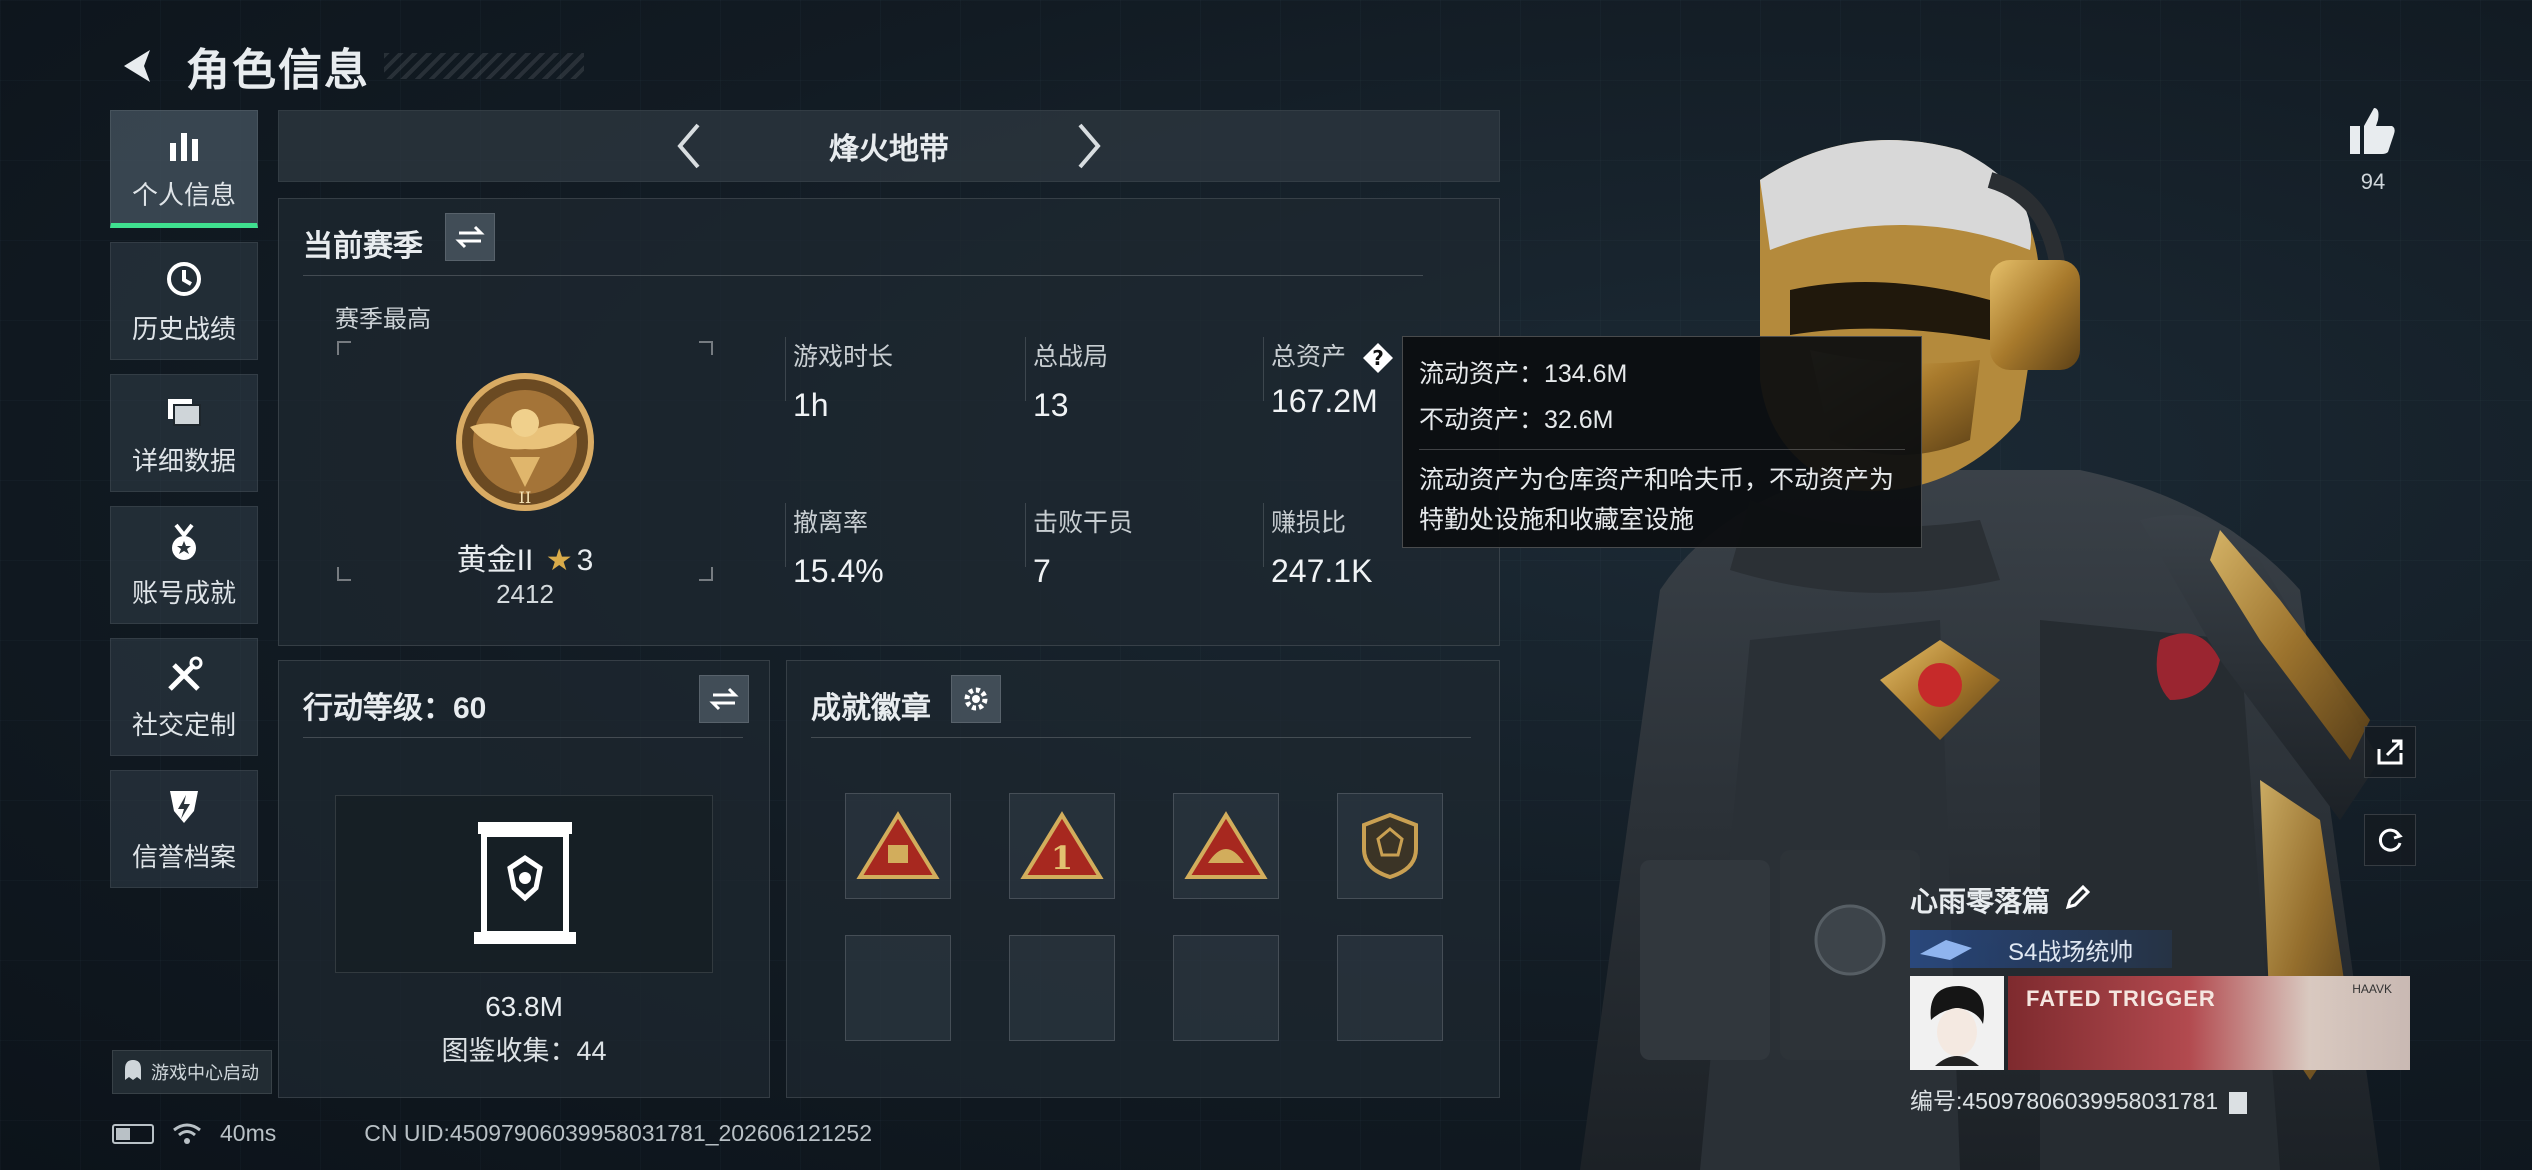 This screenshot has height=1170, width=2532. Describe the element at coordinates (524, 1006) in the screenshot. I see `gallery-value: 63.8M` at that location.